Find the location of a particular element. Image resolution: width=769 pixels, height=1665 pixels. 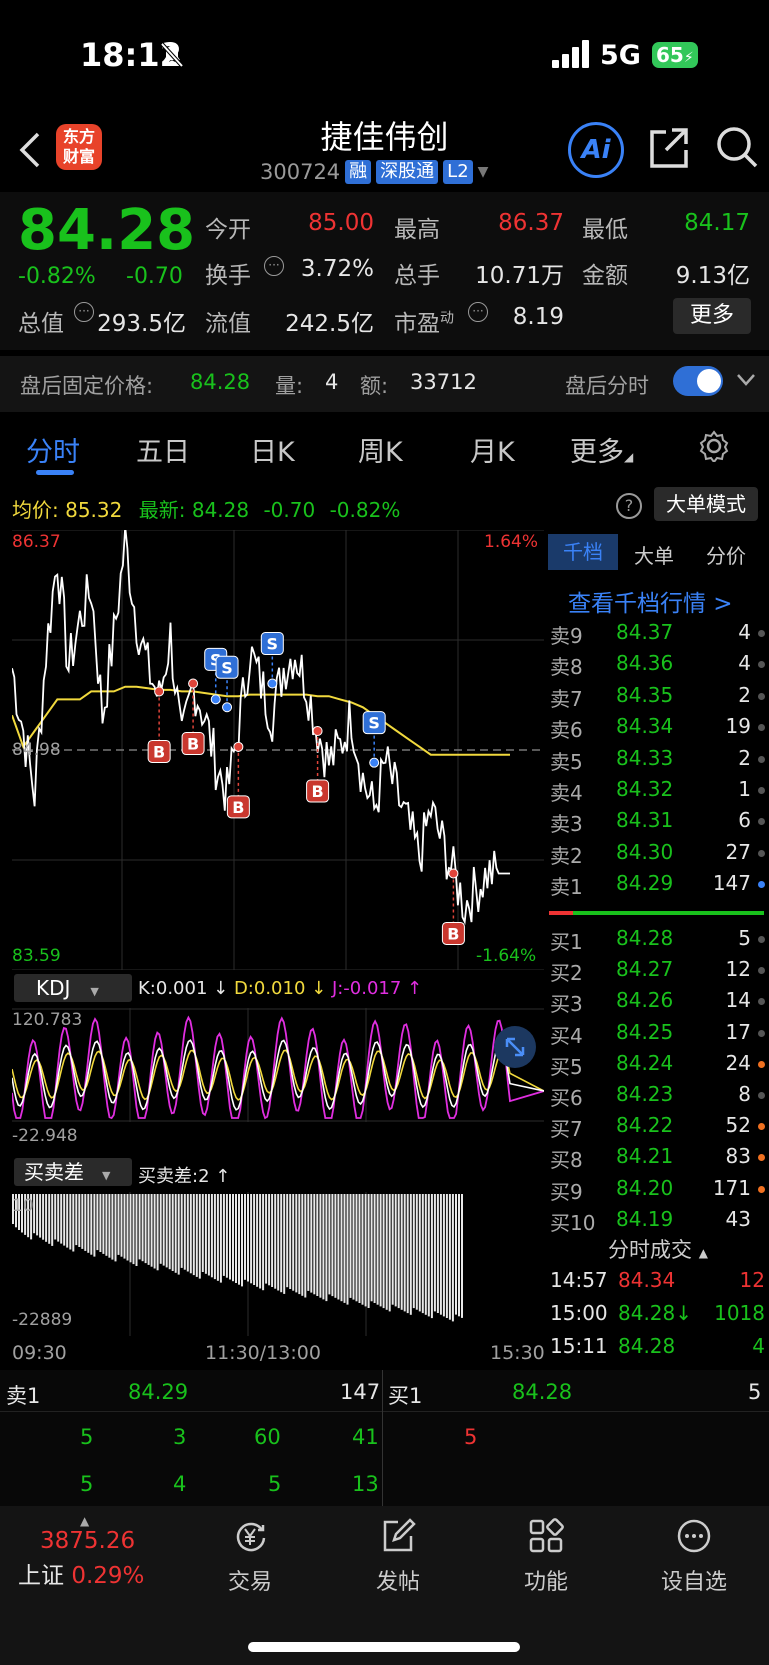

network-type: 5G is located at coordinates (620, 55).